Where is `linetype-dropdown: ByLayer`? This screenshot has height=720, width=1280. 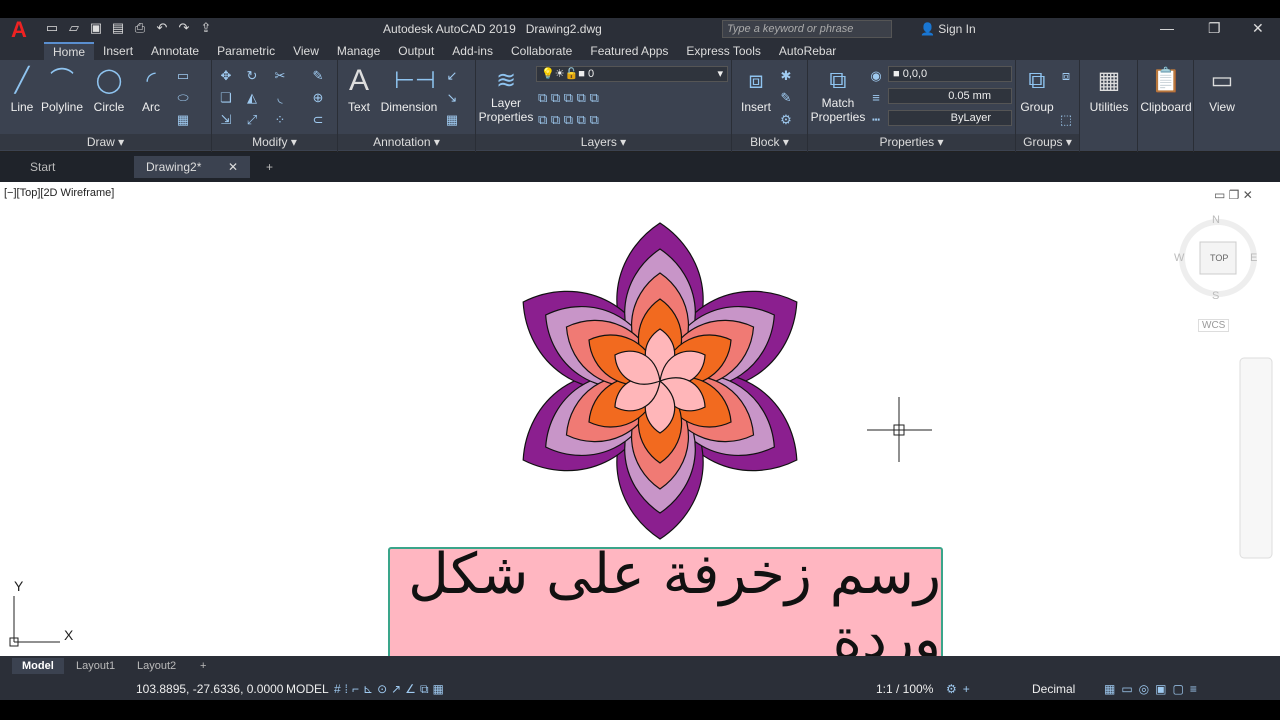 linetype-dropdown: ByLayer is located at coordinates (950, 118).